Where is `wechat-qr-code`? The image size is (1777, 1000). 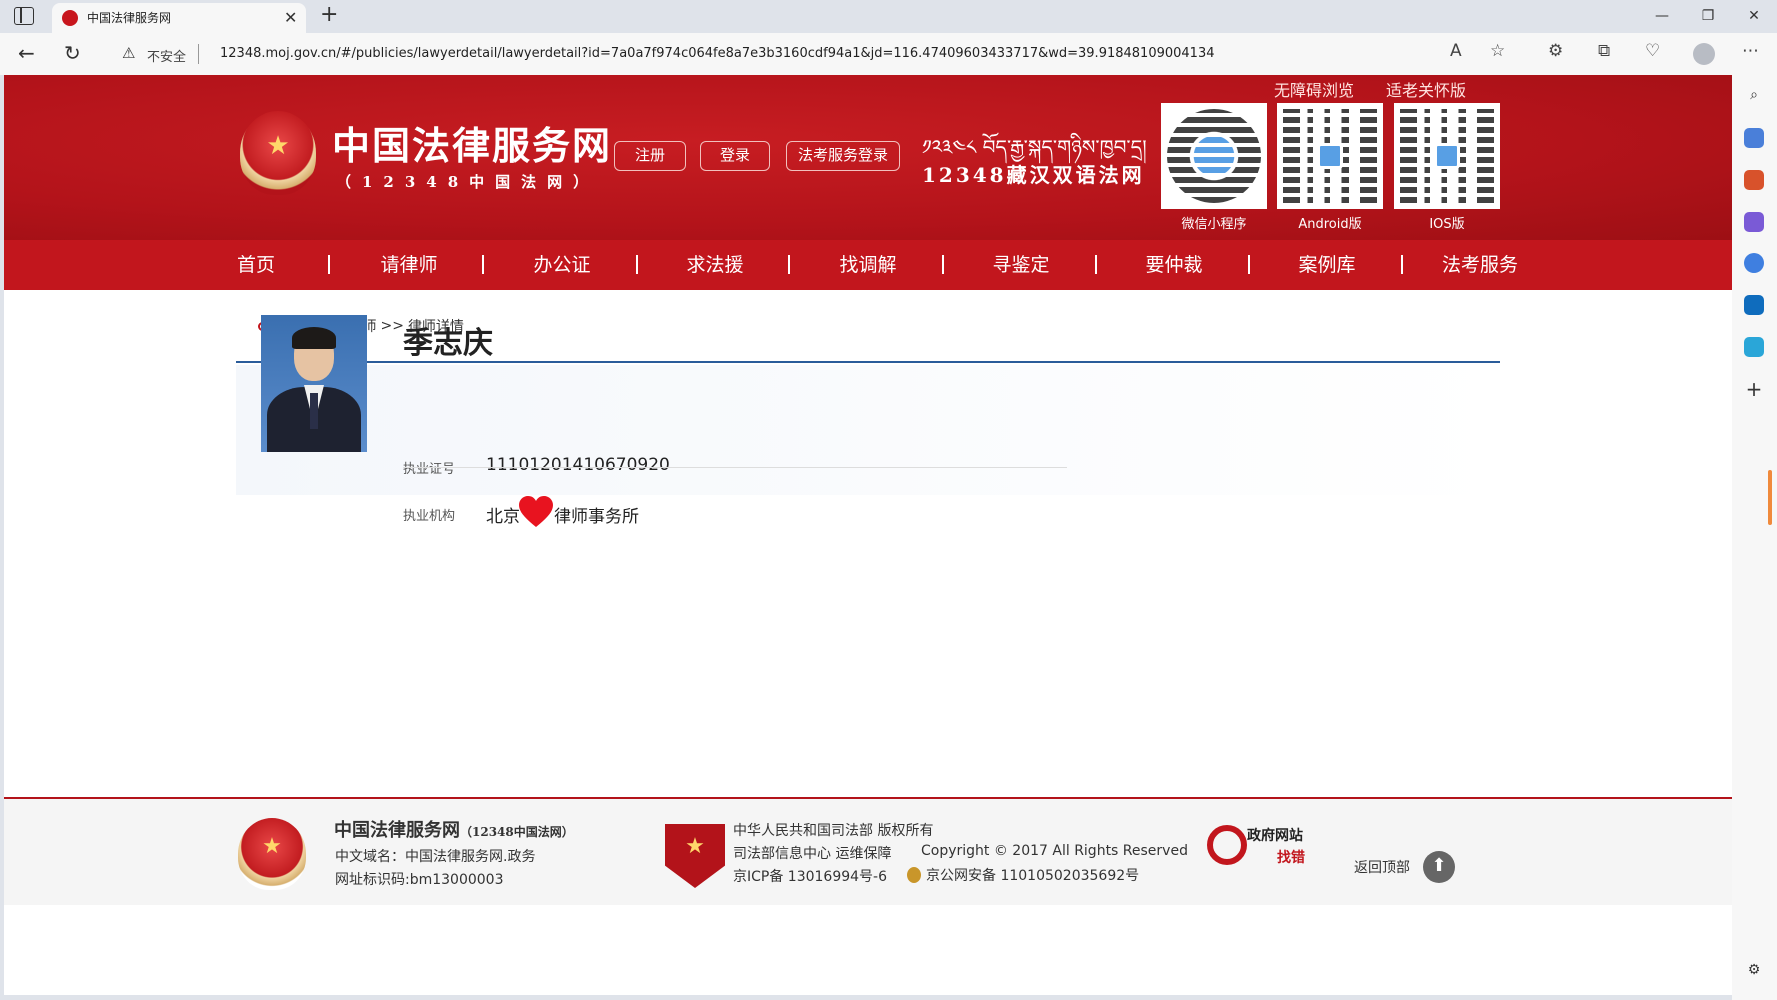 wechat-qr-code is located at coordinates (1214, 156).